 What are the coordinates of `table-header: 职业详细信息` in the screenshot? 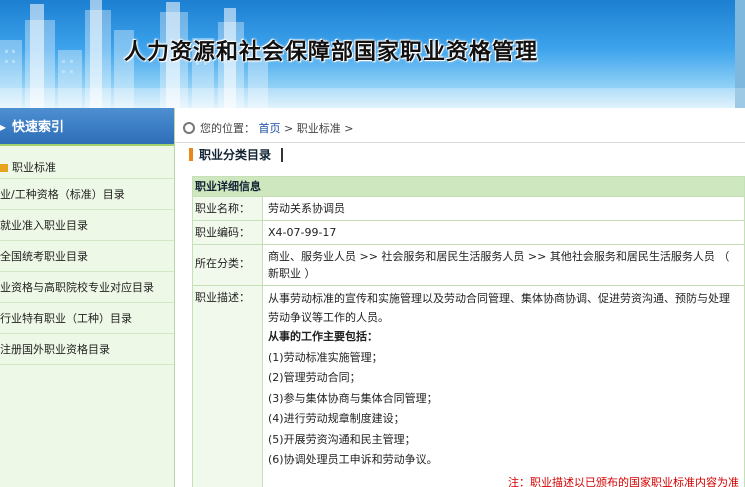 It's located at (468, 186).